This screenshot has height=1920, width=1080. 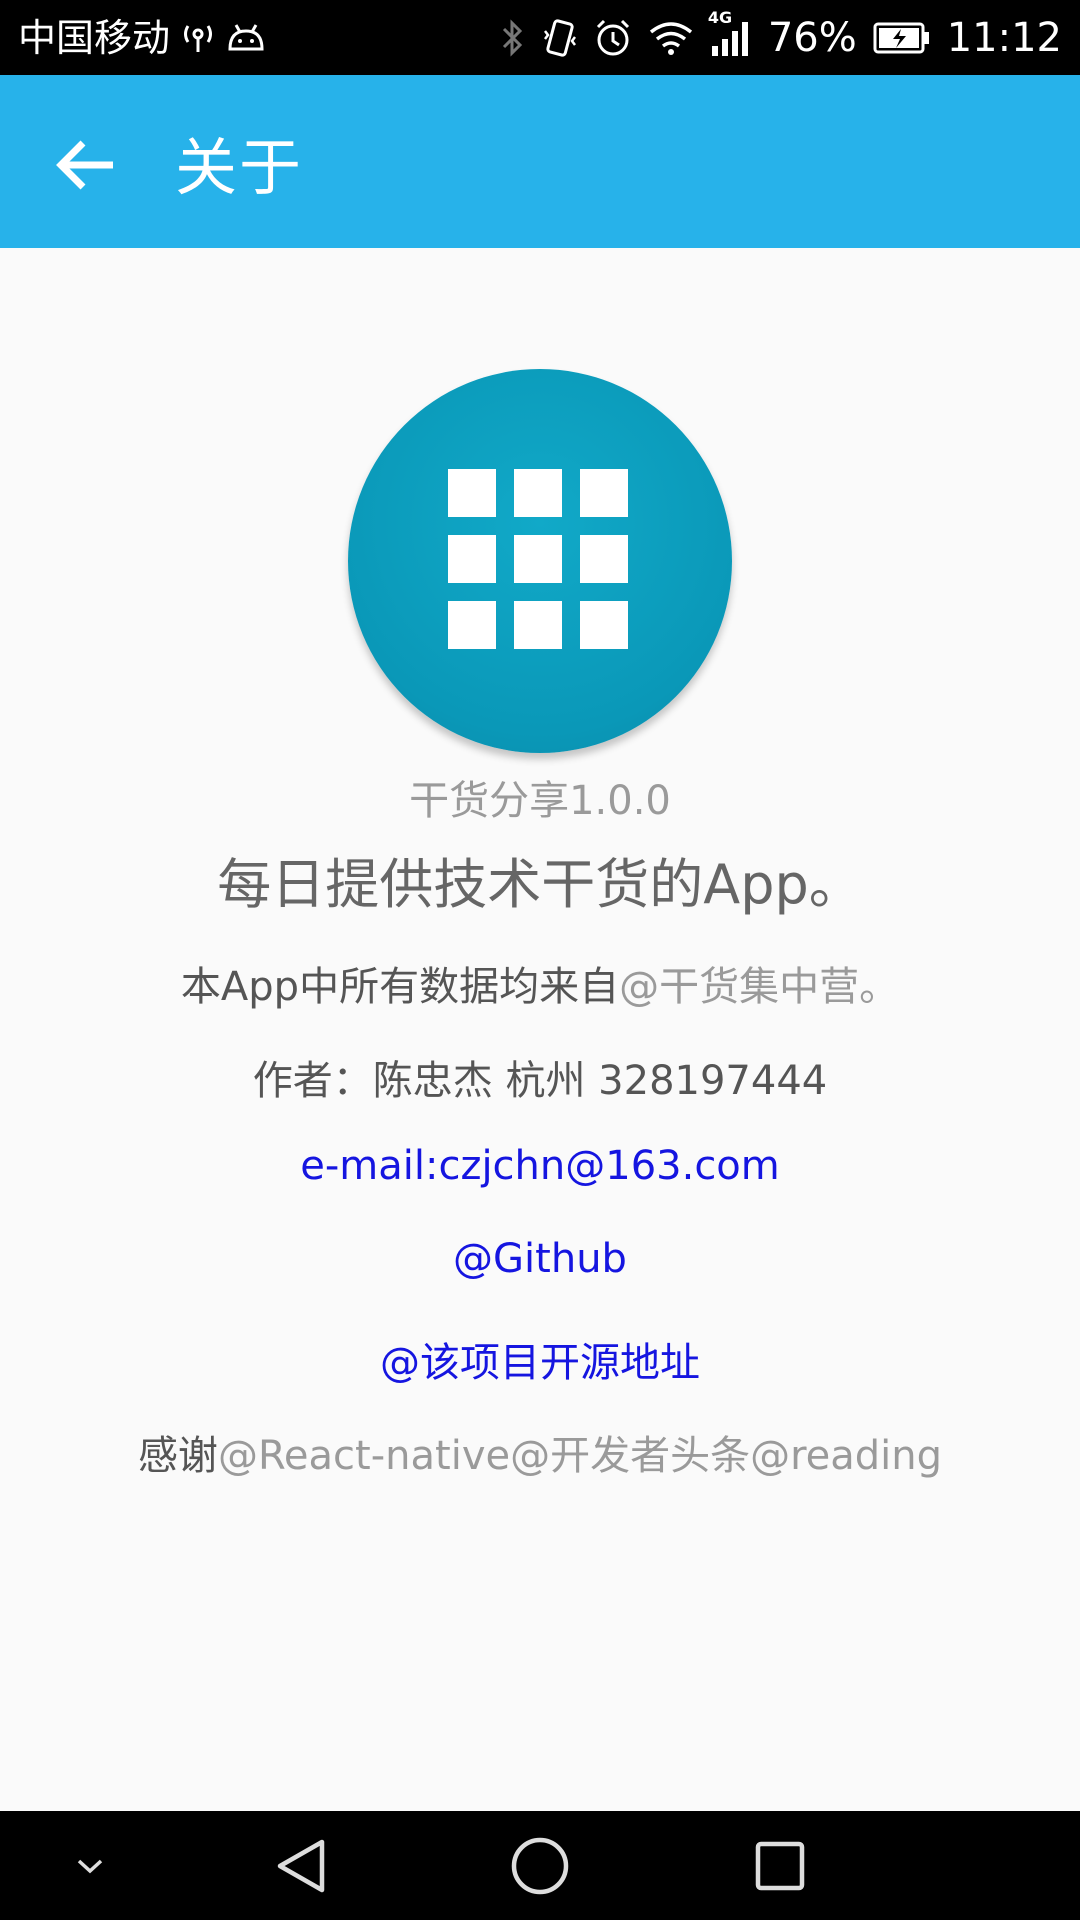 I want to click on github-link: @Github, so click(x=540, y=1259).